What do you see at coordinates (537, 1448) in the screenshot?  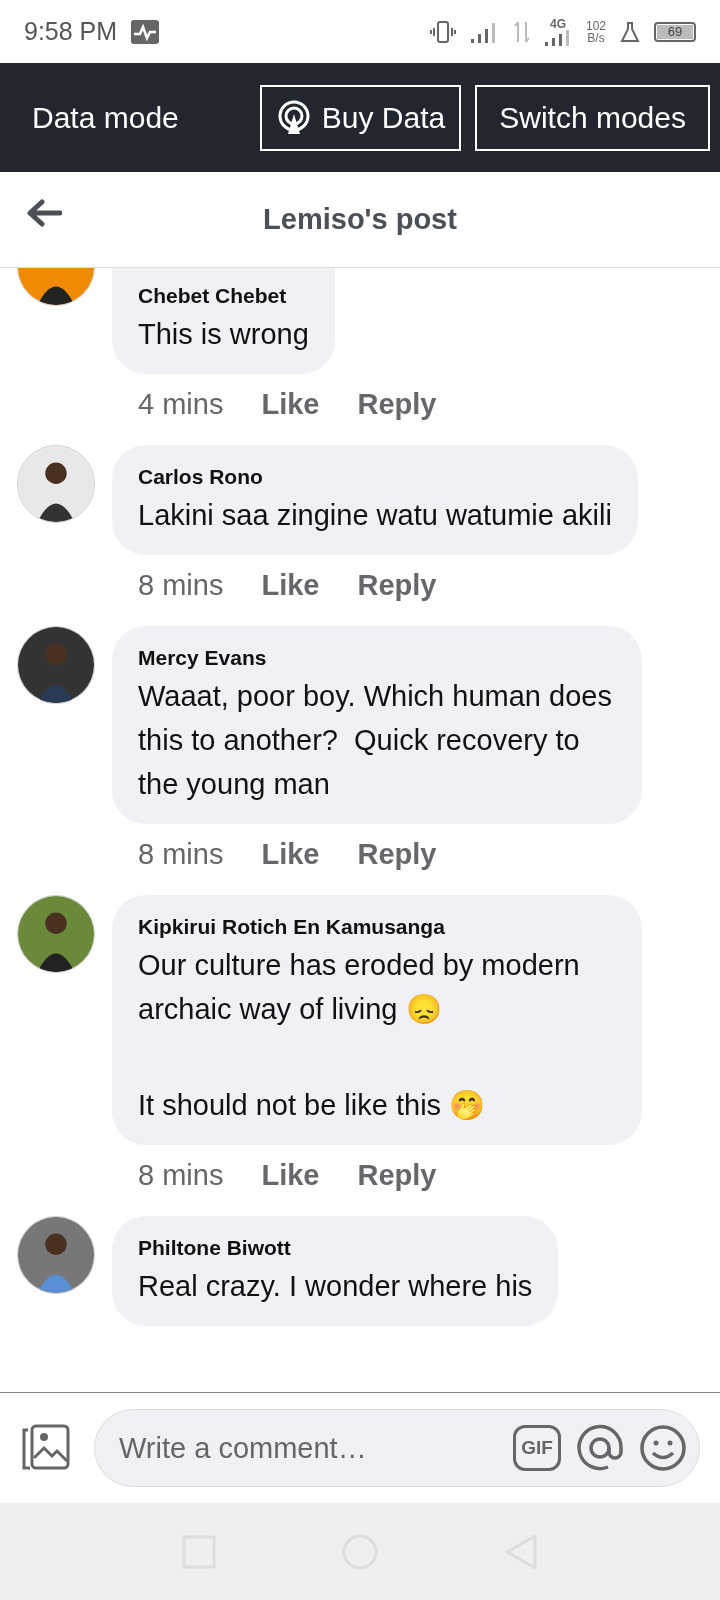 I see `gif-button: GIF` at bounding box center [537, 1448].